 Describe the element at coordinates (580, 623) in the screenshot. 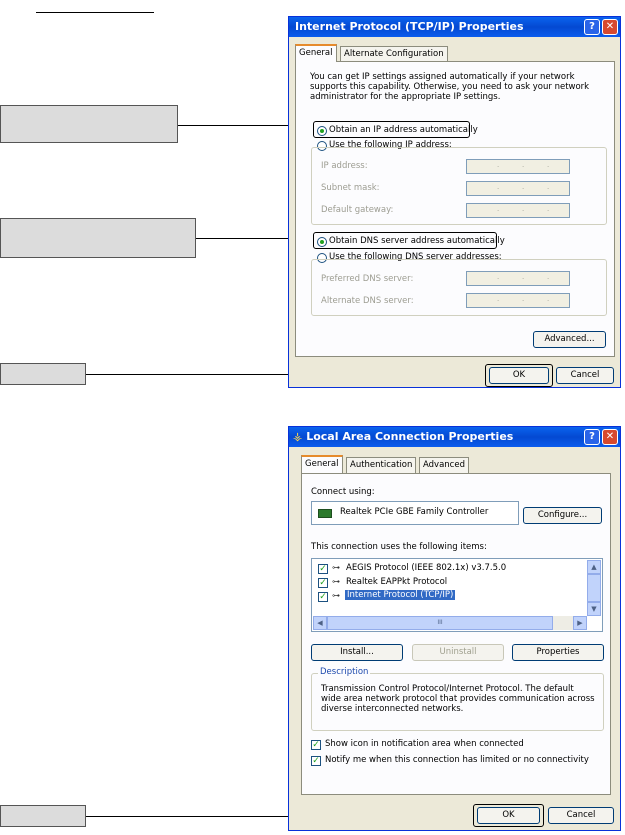

I see `scroll-right-arrow: ▶` at that location.